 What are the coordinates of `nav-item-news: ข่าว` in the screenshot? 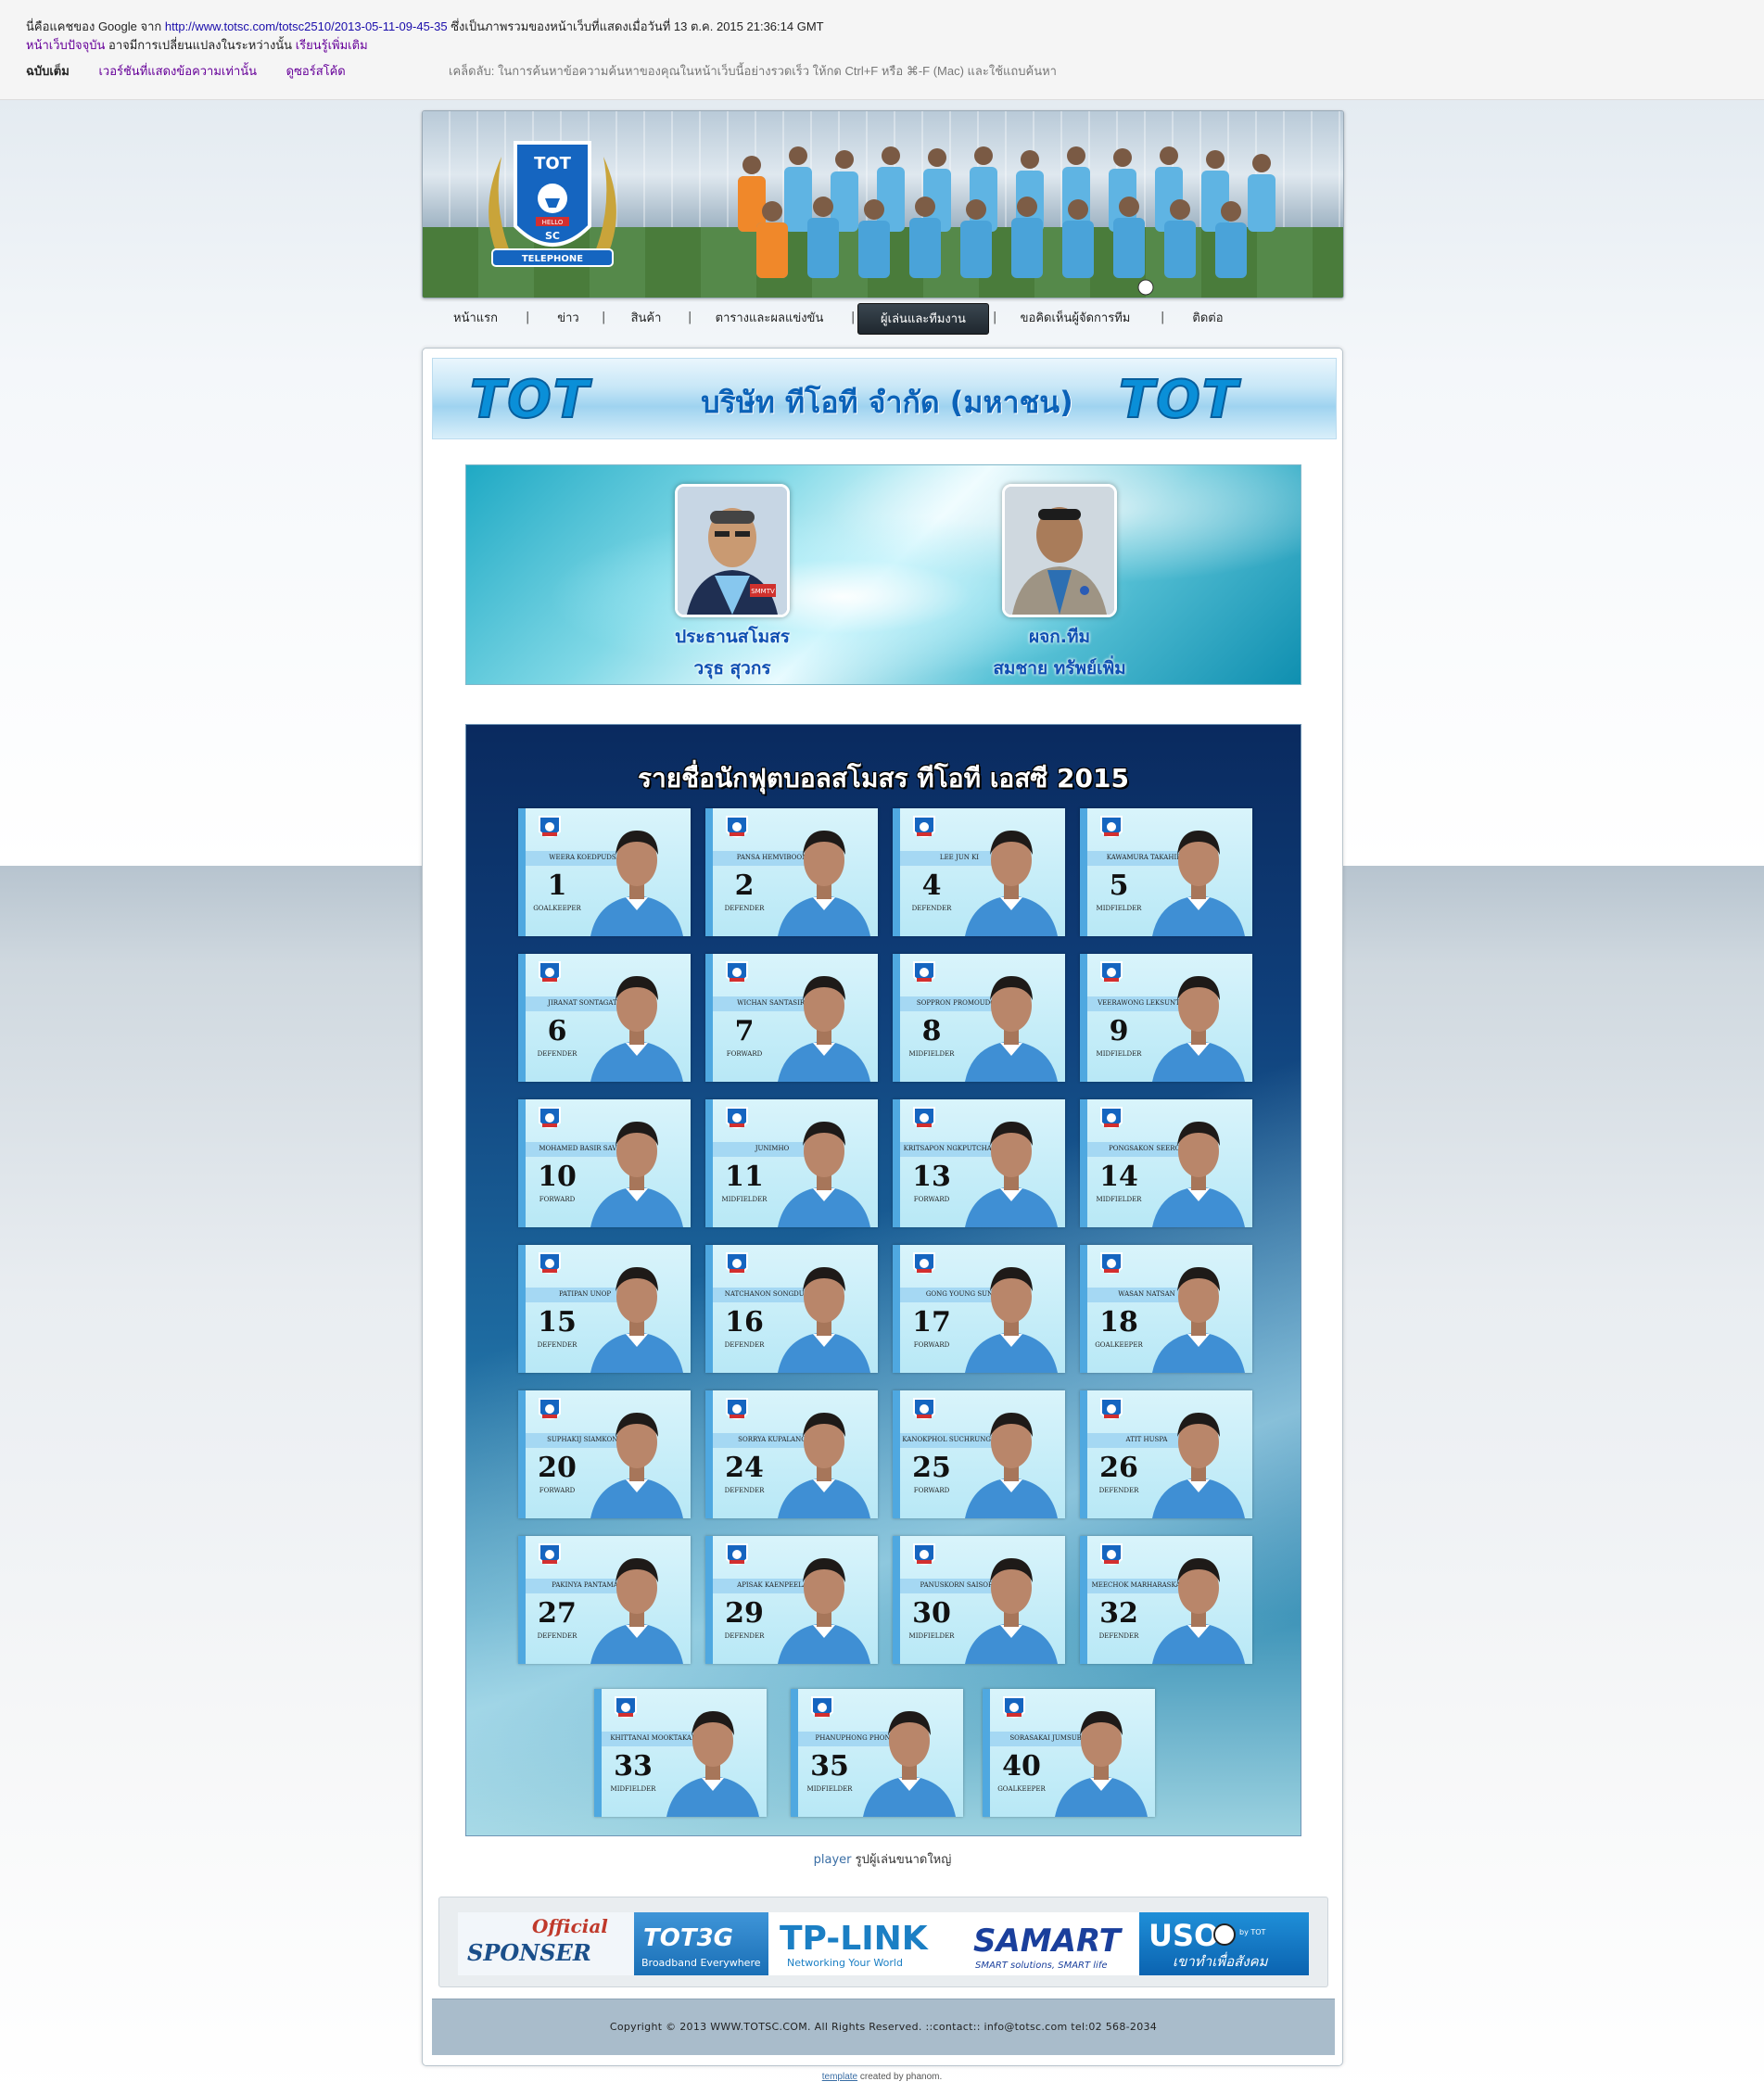 It's located at (568, 318).